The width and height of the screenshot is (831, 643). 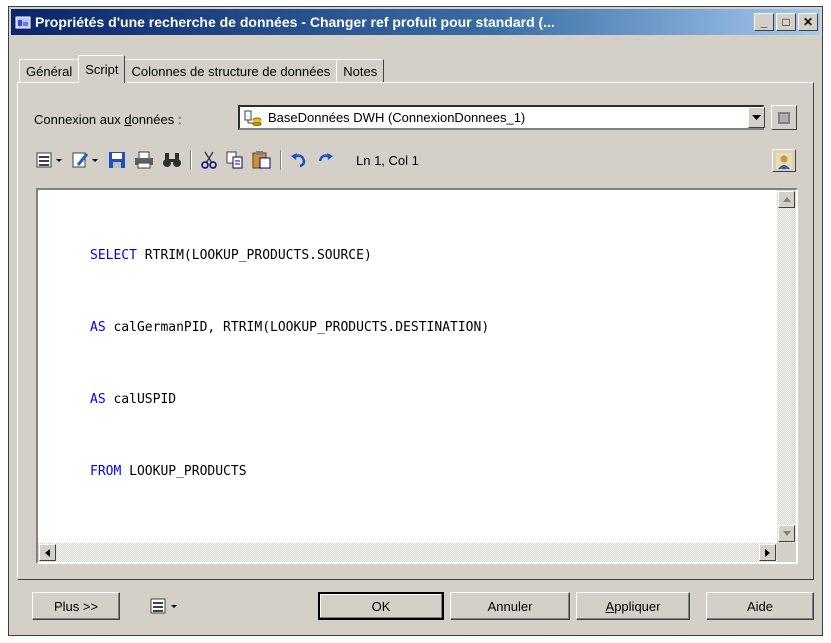 What do you see at coordinates (407, 552) in the screenshot?
I see `horizontal-scrollbar` at bounding box center [407, 552].